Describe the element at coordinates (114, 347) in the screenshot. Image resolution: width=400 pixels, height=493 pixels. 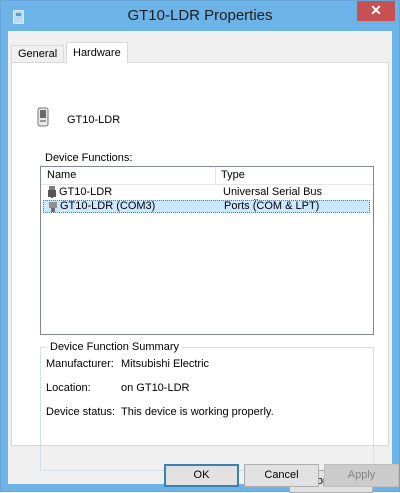
I see `summary-legend: Device Function Summary` at that location.